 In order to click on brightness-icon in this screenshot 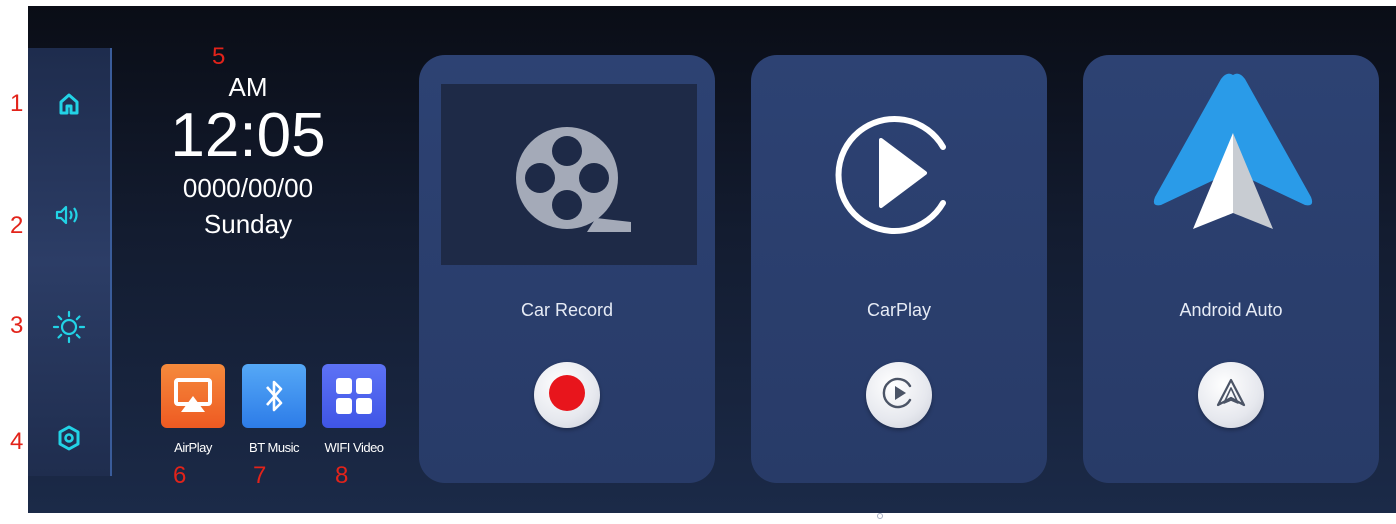, I will do `click(69, 329)`.